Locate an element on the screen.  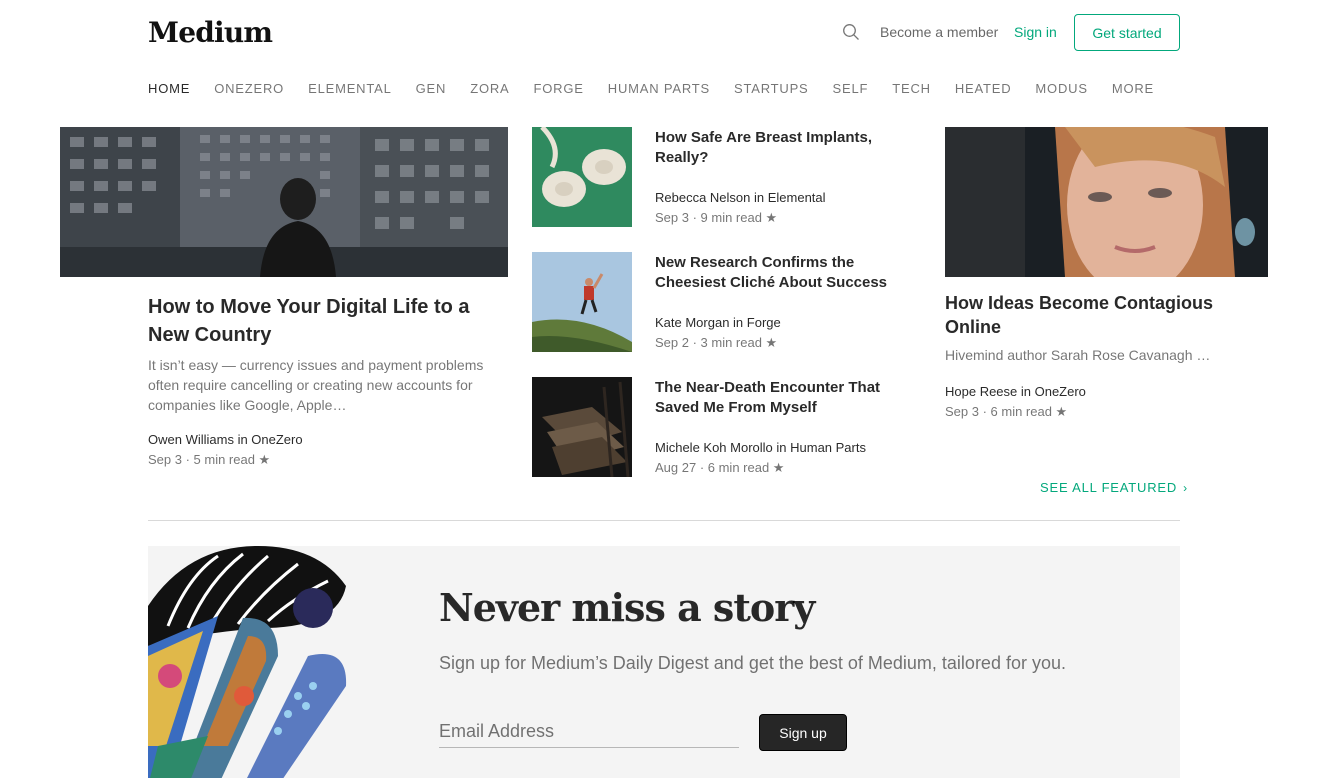
chevron-right-icon: › is located at coordinates (1185, 488).